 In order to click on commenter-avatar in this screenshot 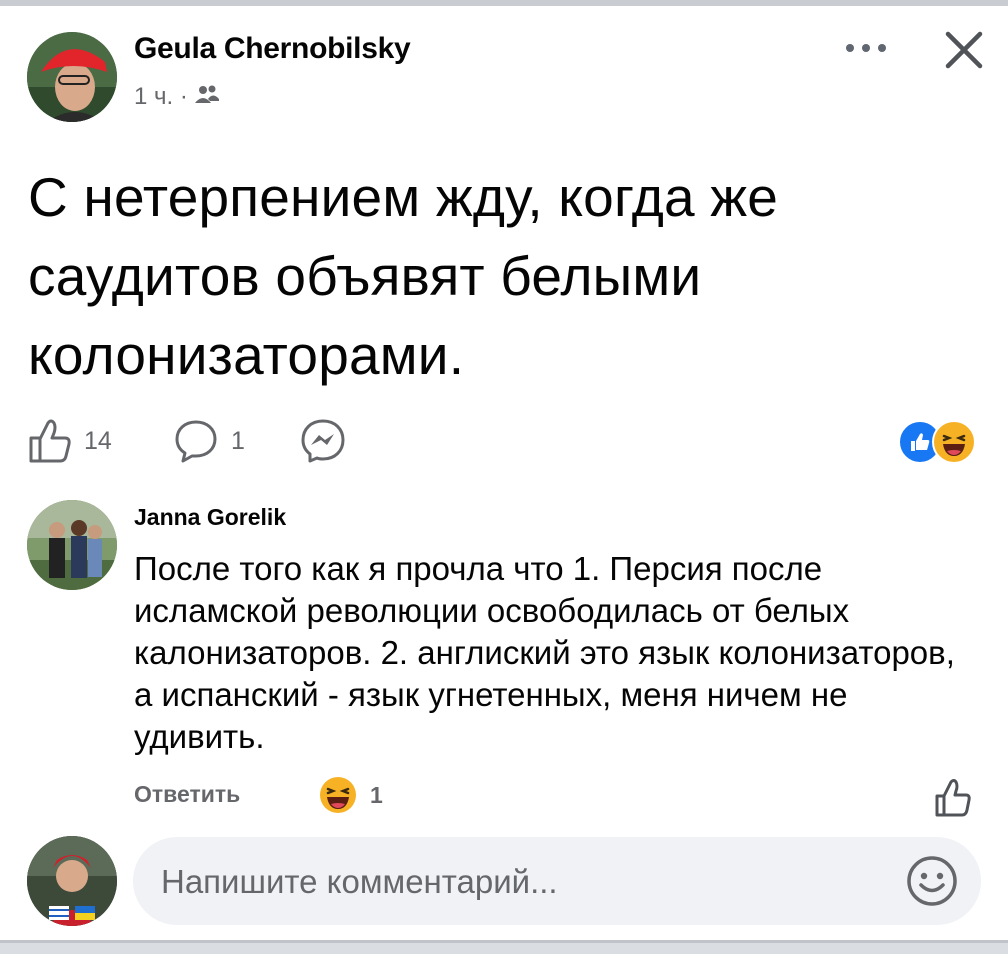, I will do `click(72, 545)`.